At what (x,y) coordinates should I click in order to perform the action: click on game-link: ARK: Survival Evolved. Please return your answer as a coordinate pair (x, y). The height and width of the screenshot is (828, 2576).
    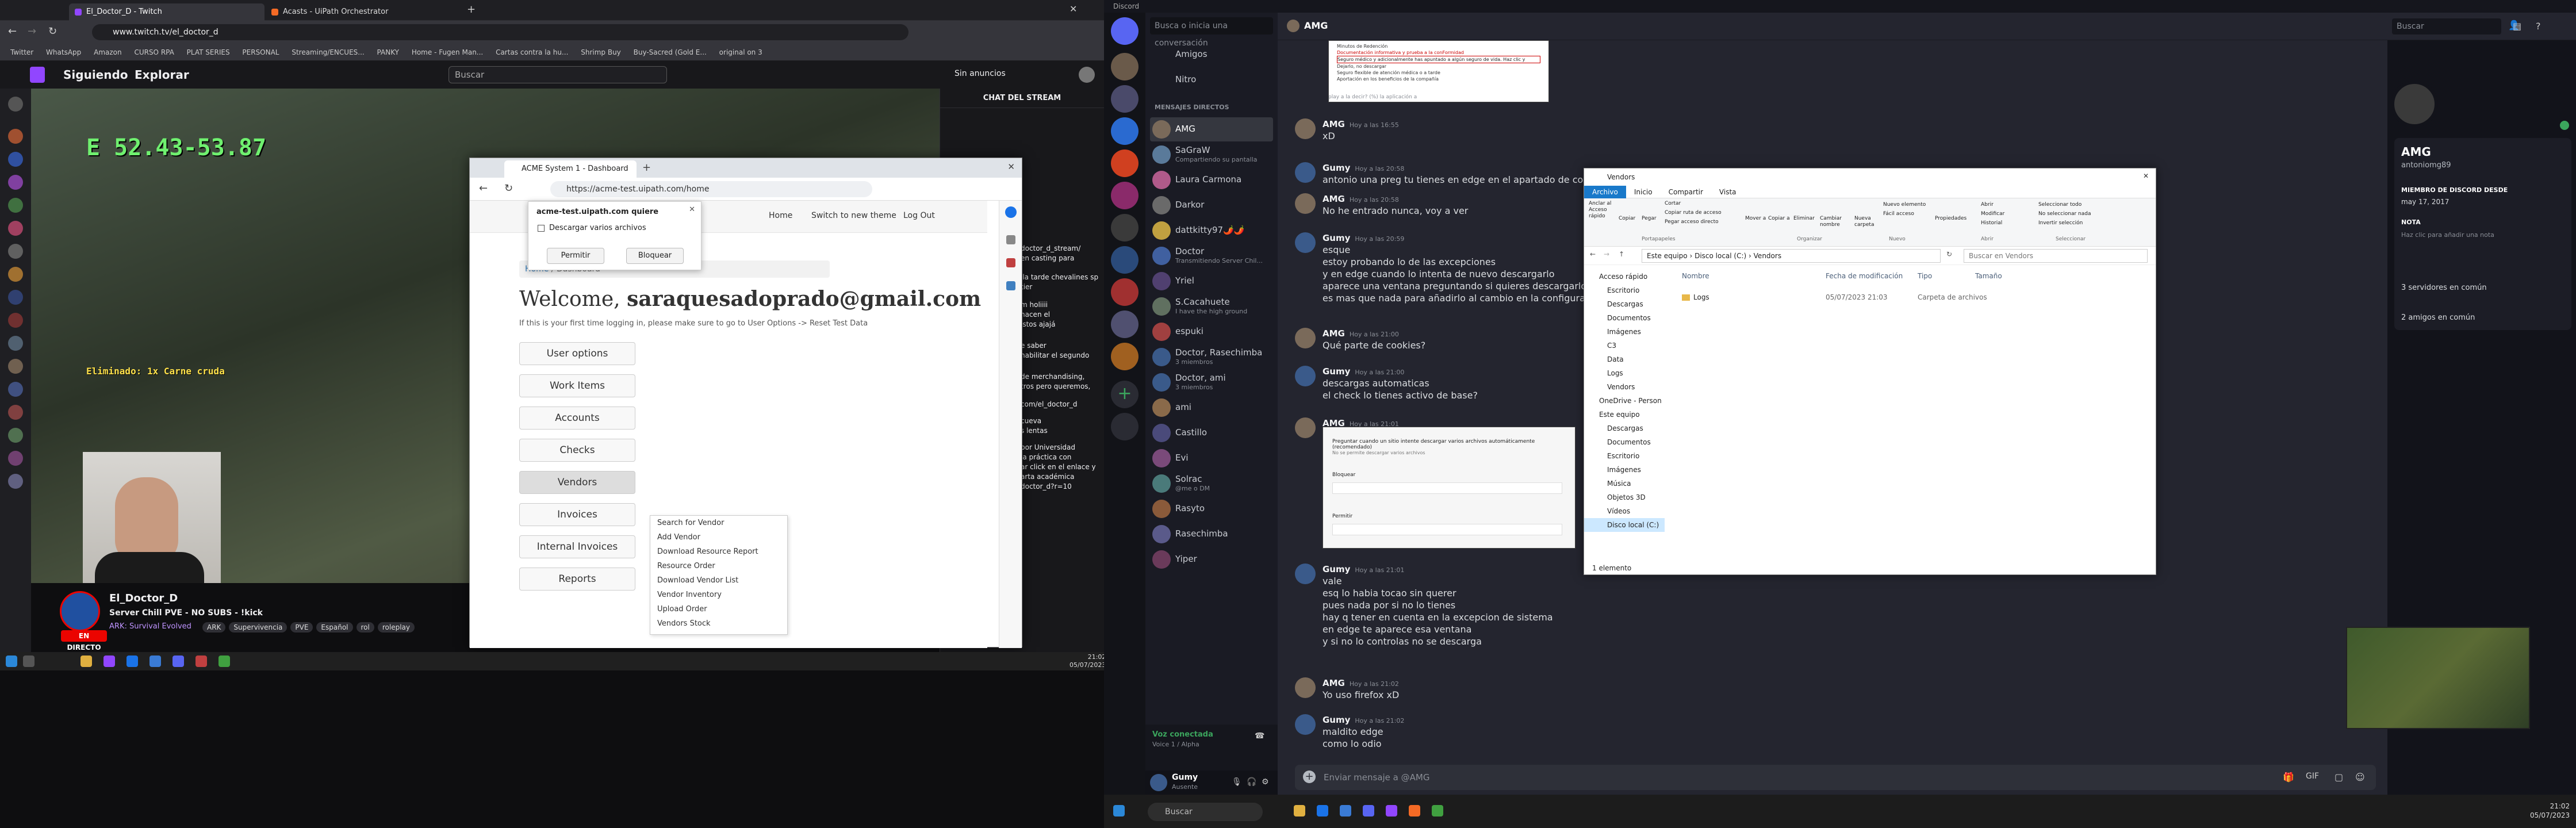
    Looking at the image, I should click on (150, 626).